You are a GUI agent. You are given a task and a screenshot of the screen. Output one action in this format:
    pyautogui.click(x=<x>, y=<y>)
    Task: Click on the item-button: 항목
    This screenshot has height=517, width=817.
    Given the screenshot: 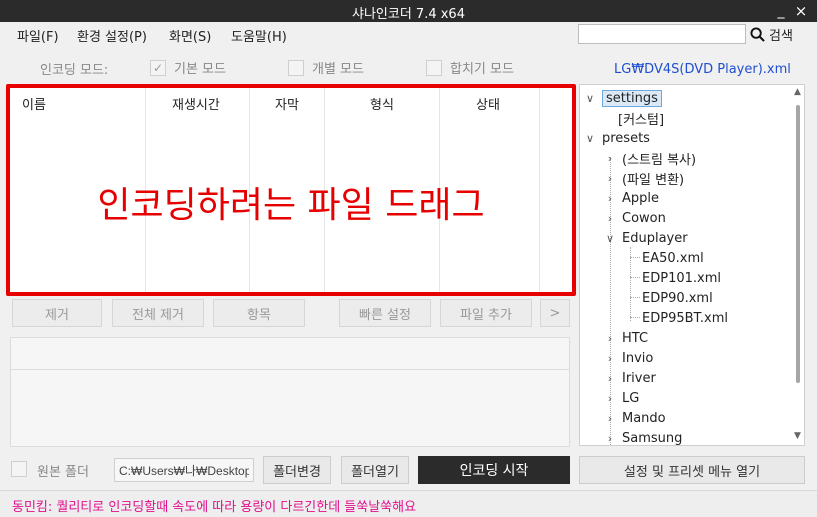 What is the action you would take?
    pyautogui.click(x=259, y=313)
    